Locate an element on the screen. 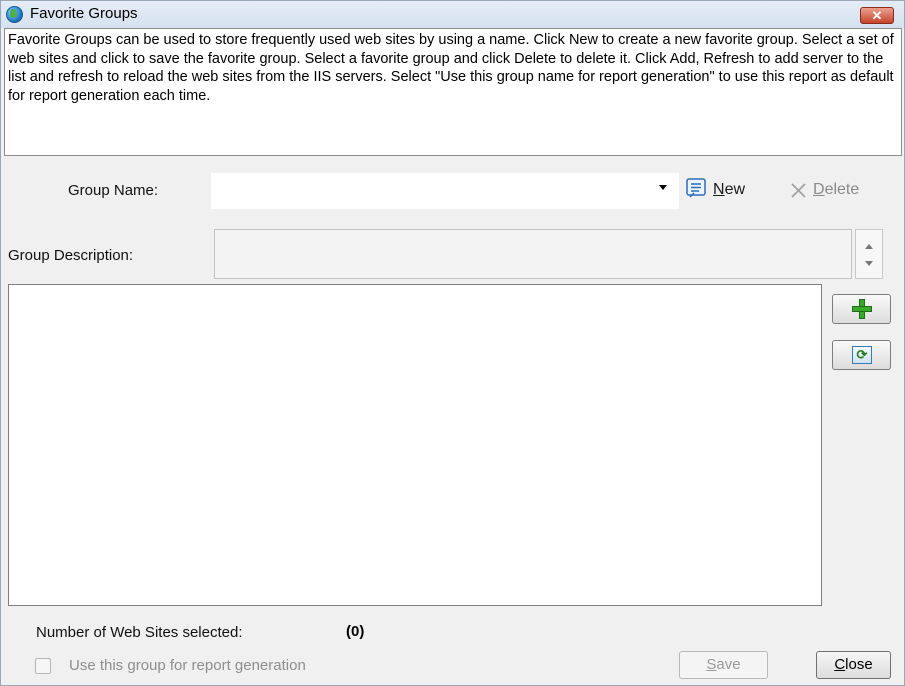  chevron-down-icon is located at coordinates (663, 187).